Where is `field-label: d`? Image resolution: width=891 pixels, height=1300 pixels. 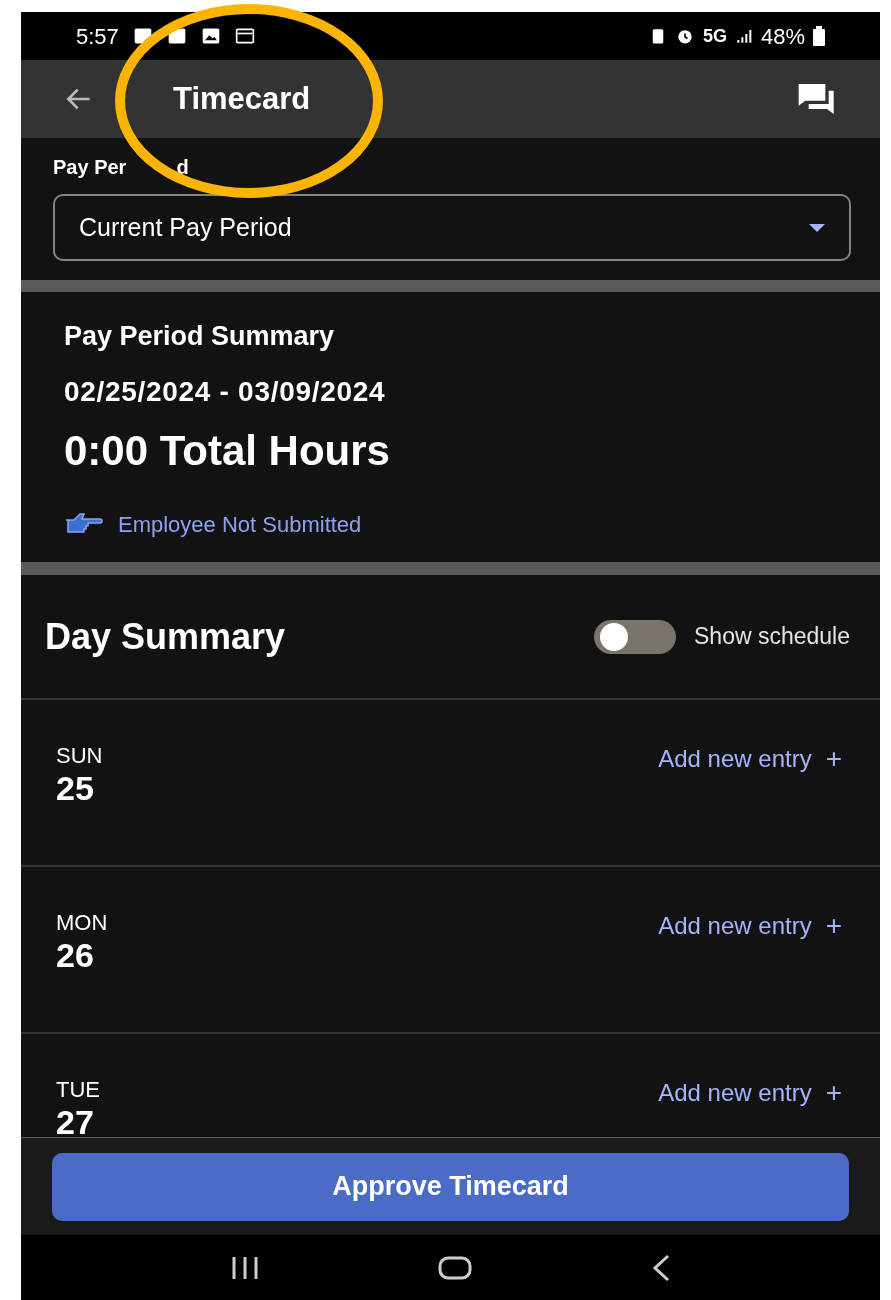 field-label: d is located at coordinates (182, 167).